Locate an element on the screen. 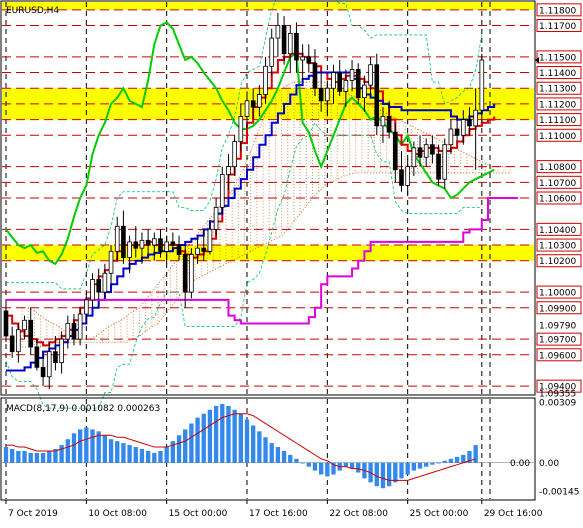 The image size is (583, 528). chart-title: EURUSD,H4 is located at coordinates (32, 11).